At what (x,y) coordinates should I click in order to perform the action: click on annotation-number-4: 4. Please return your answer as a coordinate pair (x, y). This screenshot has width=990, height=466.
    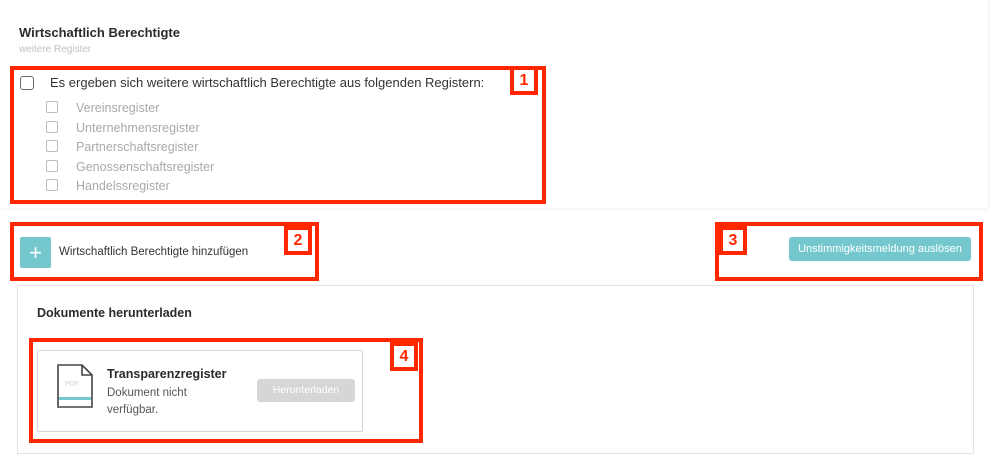
    Looking at the image, I should click on (404, 356).